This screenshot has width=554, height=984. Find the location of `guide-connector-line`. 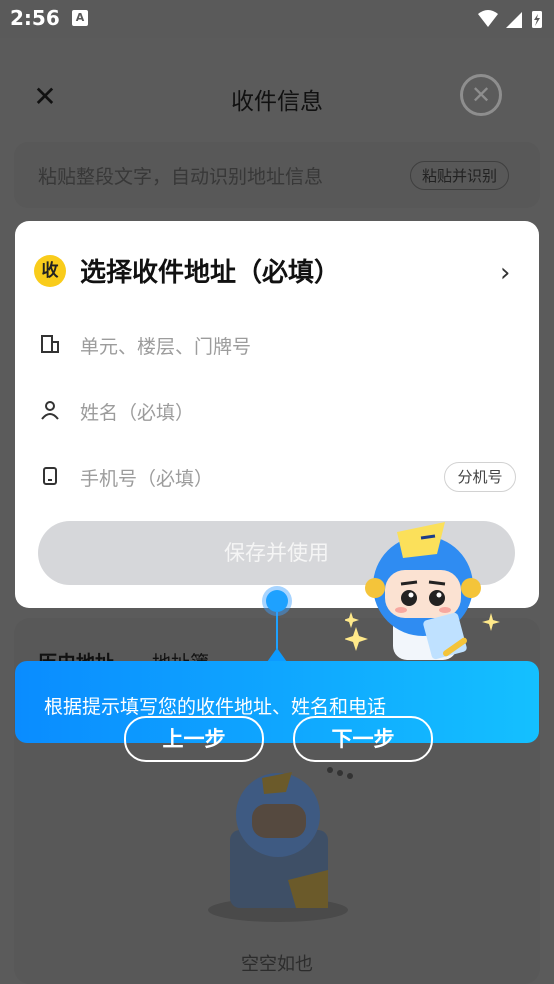

guide-connector-line is located at coordinates (277, 632).